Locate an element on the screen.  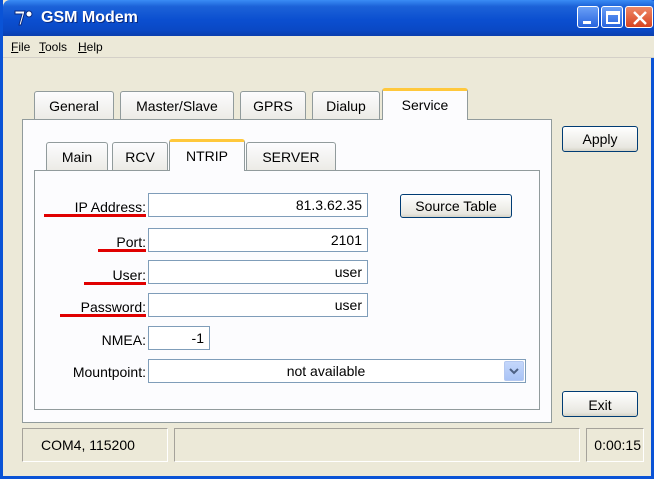
ip-address-label: IP Address: is located at coordinates (110, 207).